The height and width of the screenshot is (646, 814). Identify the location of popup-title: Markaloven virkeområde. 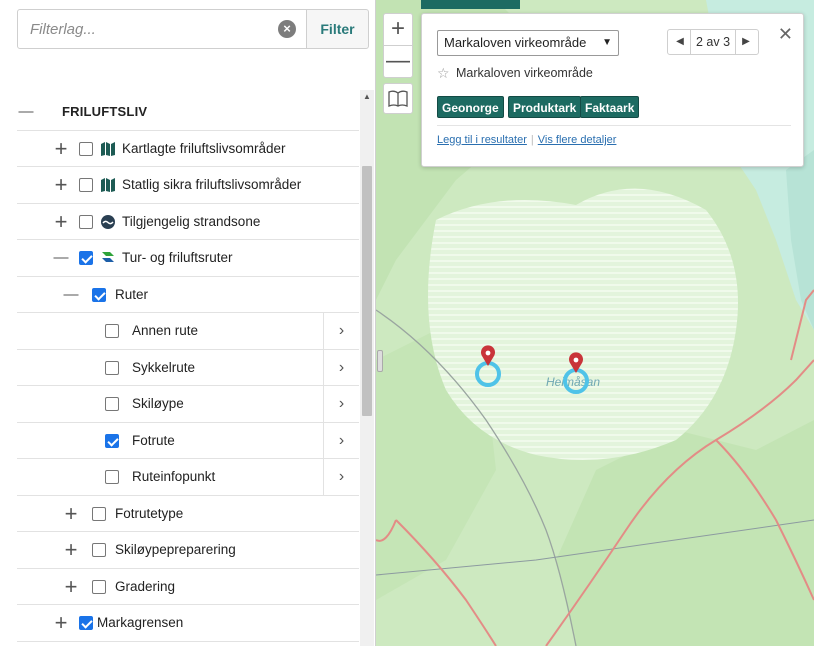
(524, 73).